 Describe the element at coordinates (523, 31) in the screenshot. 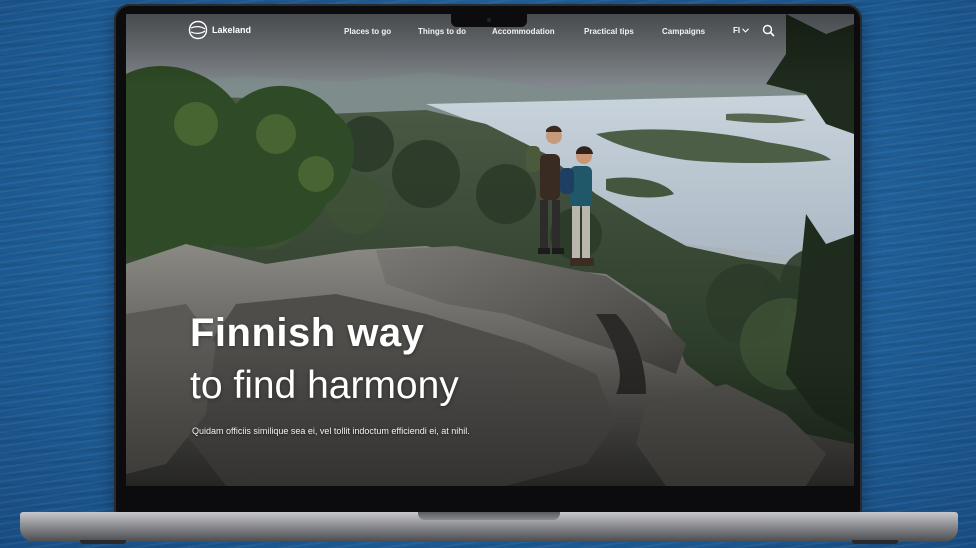

I see `nav-item-accommodation: Accommodation` at that location.